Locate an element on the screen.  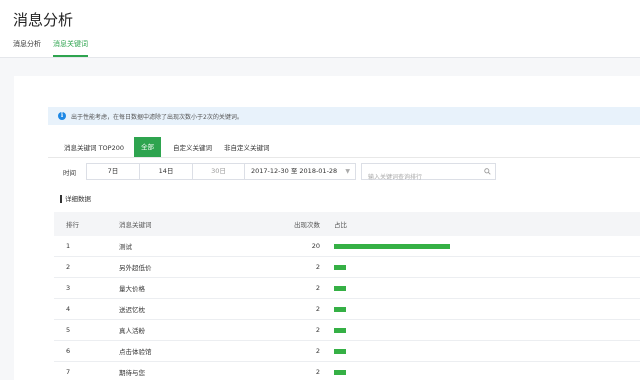
range-14-days-button: 14日 is located at coordinates (165, 171).